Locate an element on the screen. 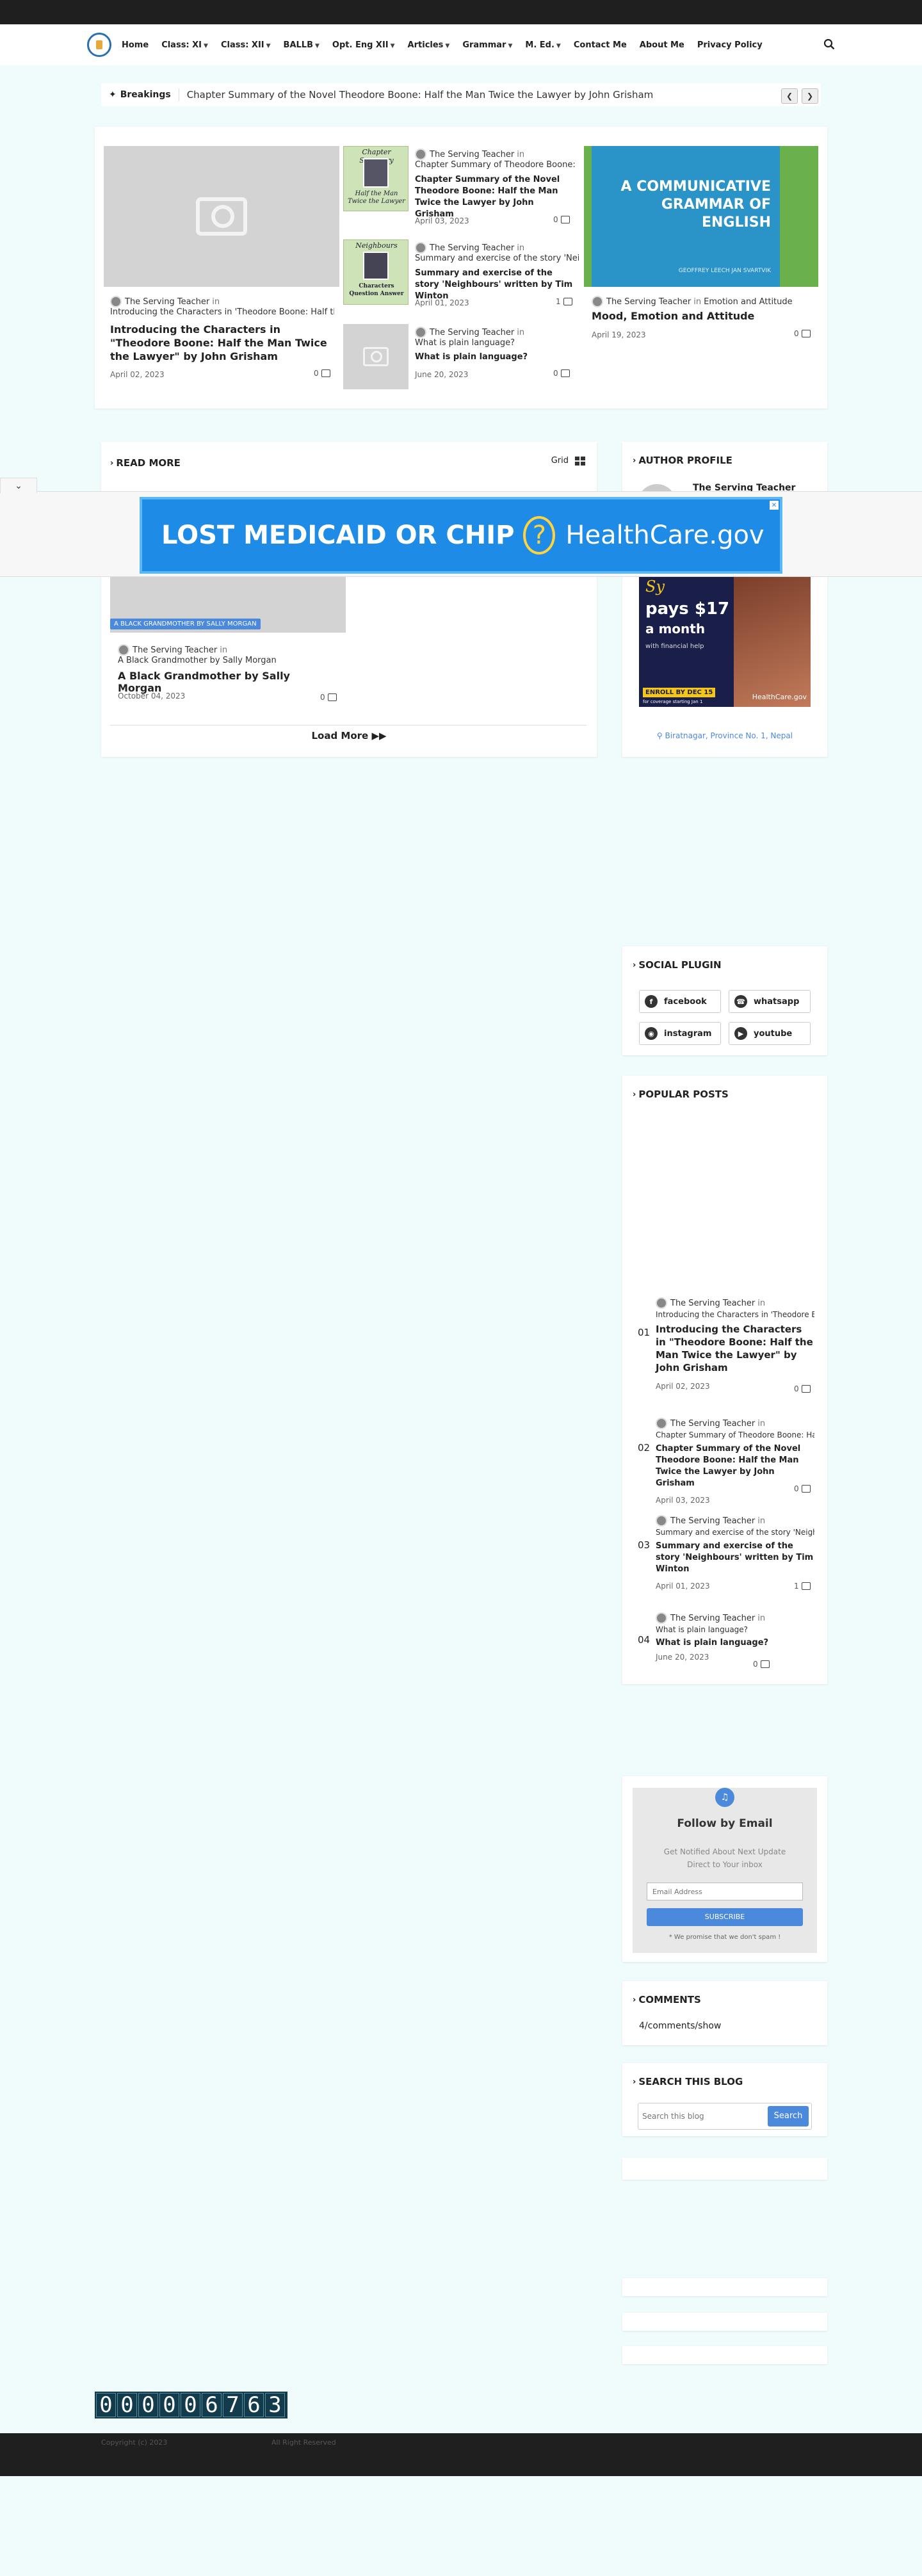  search-button: Search is located at coordinates (788, 2116).